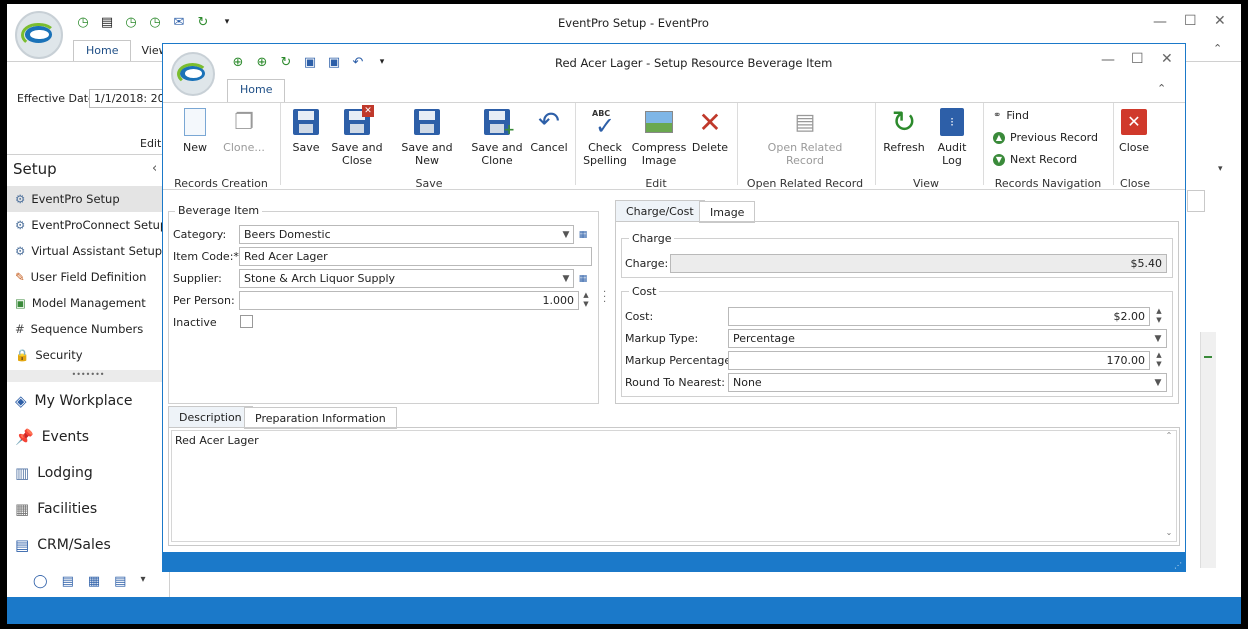  What do you see at coordinates (68, 581) in the screenshot?
I see `clipboard-icon: ▤` at bounding box center [68, 581].